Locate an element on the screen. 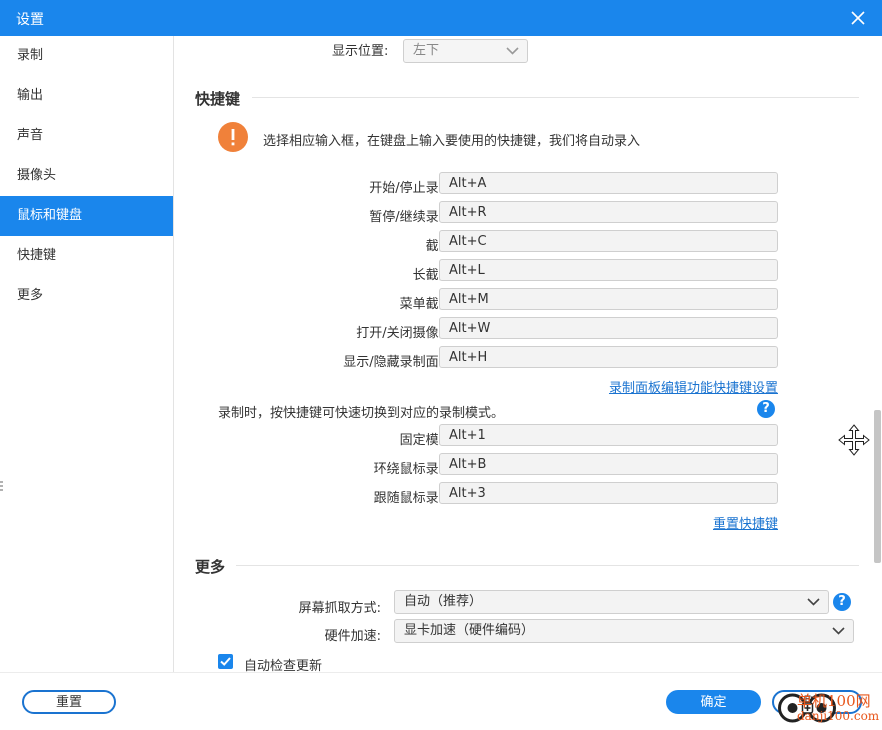  shortcut-input-screenshot: Alt+C is located at coordinates (608, 241).